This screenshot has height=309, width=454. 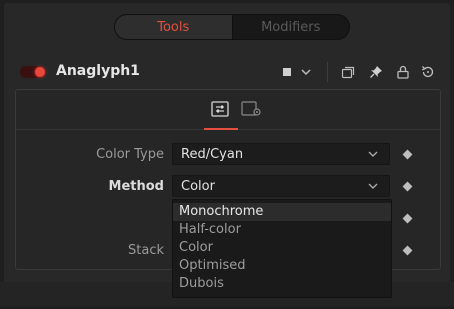 I want to click on dropdown-option: Color, so click(x=282, y=248).